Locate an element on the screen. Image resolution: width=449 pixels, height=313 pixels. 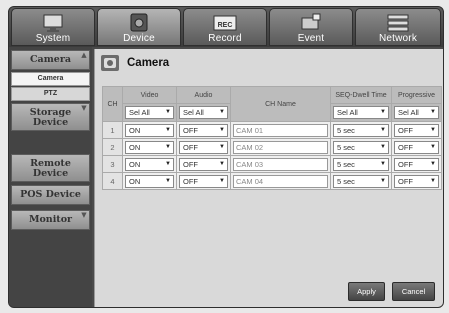
nav-label: Device is located at coordinates (139, 38).